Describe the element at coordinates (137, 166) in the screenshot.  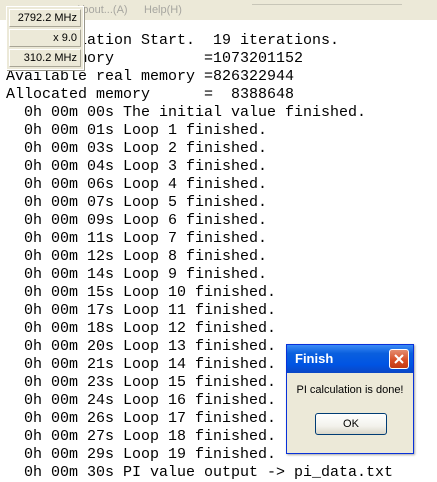
I see `console-line: 0h 00m 04s Loop 3 finished.` at that location.